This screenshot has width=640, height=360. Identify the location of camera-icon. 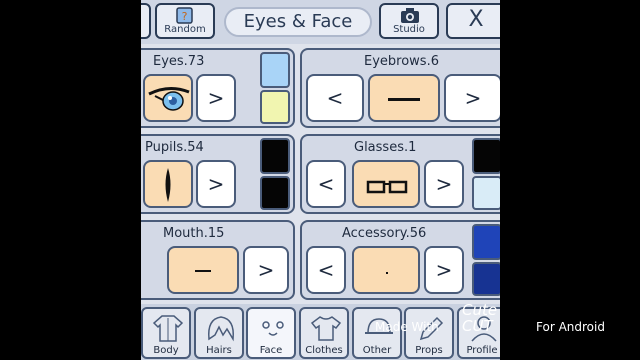
(410, 15).